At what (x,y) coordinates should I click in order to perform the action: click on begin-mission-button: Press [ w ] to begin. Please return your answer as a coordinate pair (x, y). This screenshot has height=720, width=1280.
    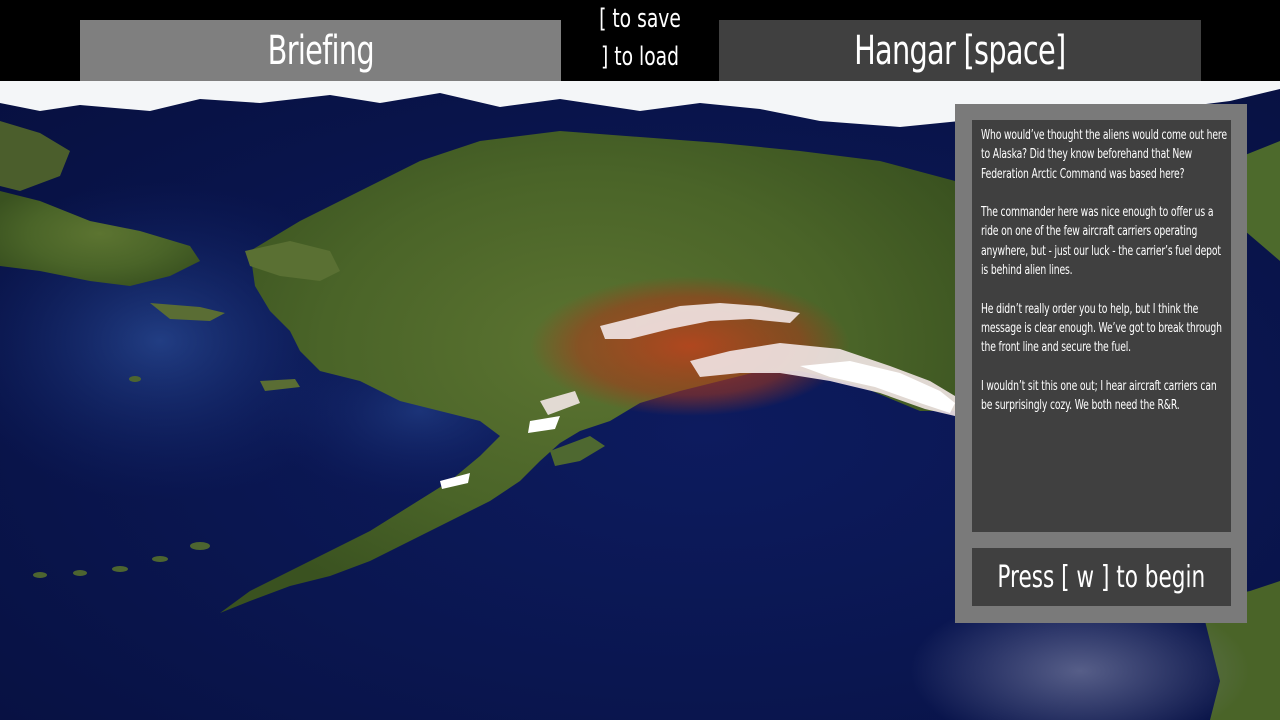
    Looking at the image, I should click on (1101, 577).